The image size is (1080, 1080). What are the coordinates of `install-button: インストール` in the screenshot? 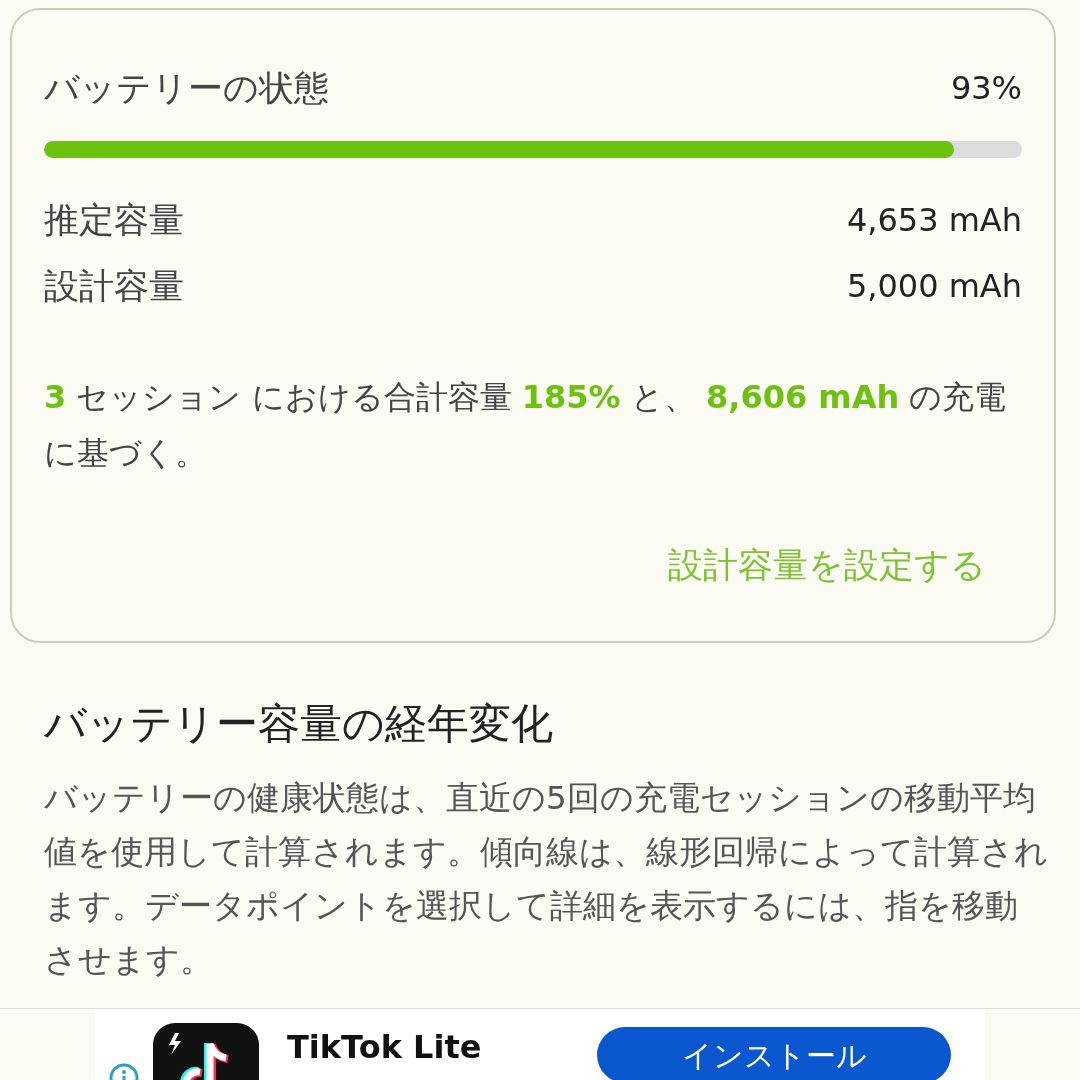 It's located at (774, 1053).